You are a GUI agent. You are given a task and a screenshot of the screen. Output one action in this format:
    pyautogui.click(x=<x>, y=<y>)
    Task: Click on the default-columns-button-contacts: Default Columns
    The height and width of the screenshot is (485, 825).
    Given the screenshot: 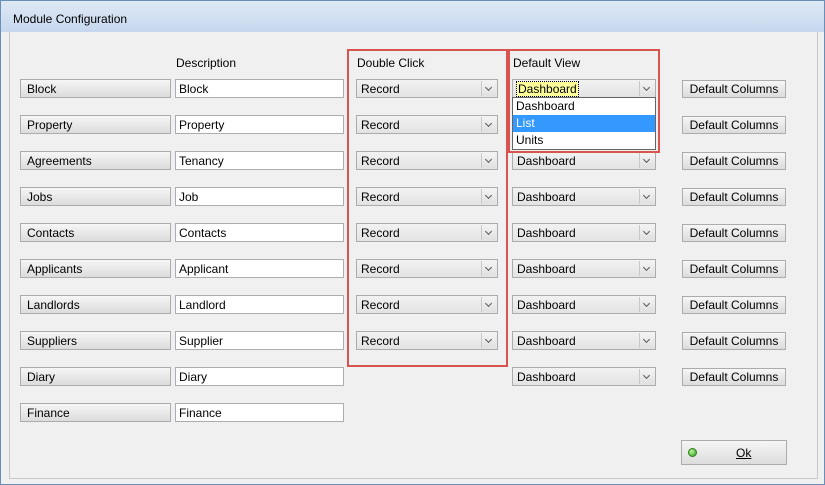 What is the action you would take?
    pyautogui.click(x=734, y=233)
    